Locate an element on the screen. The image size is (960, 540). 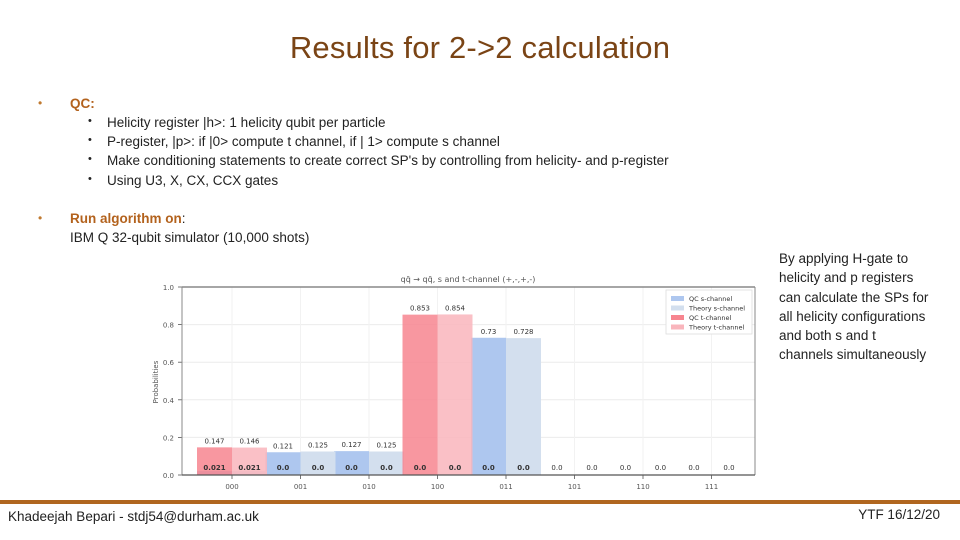
y-tick-label: 1.0 is located at coordinates (168, 288).